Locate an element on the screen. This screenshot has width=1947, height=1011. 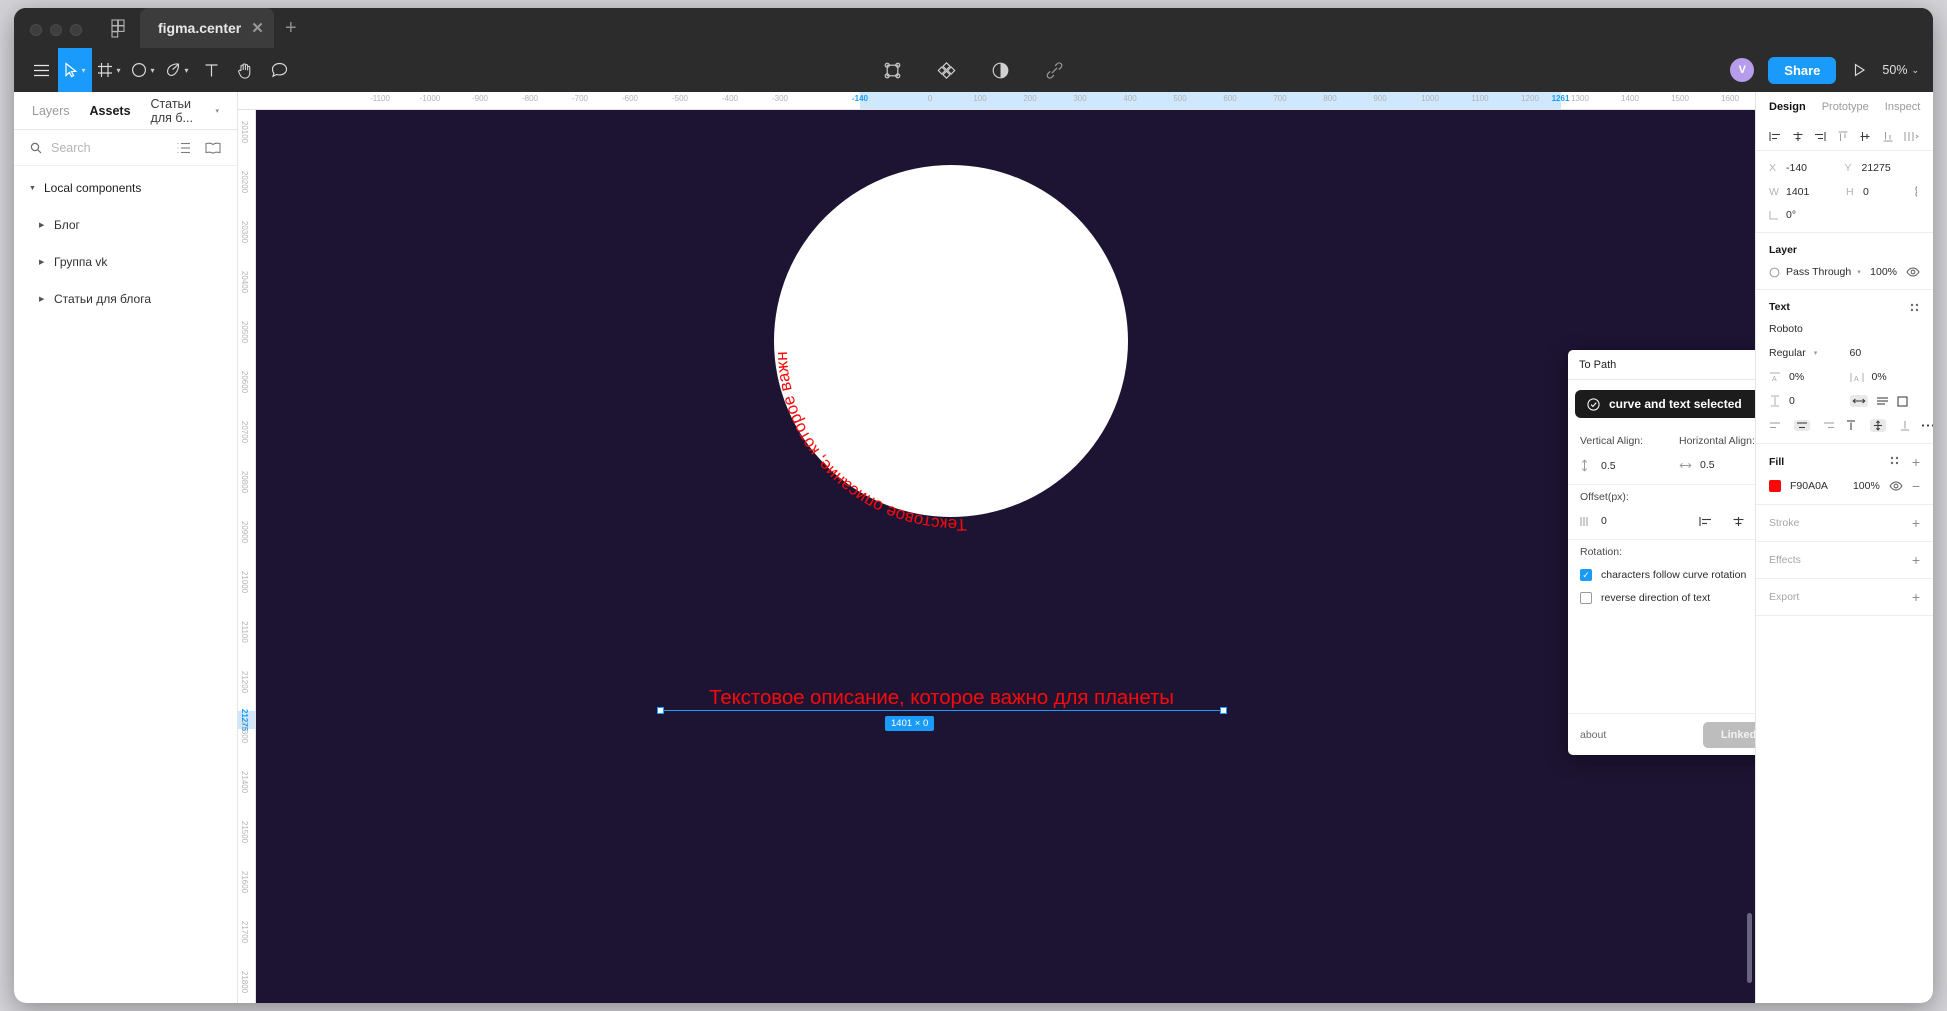
library-icon is located at coordinates (213, 148).